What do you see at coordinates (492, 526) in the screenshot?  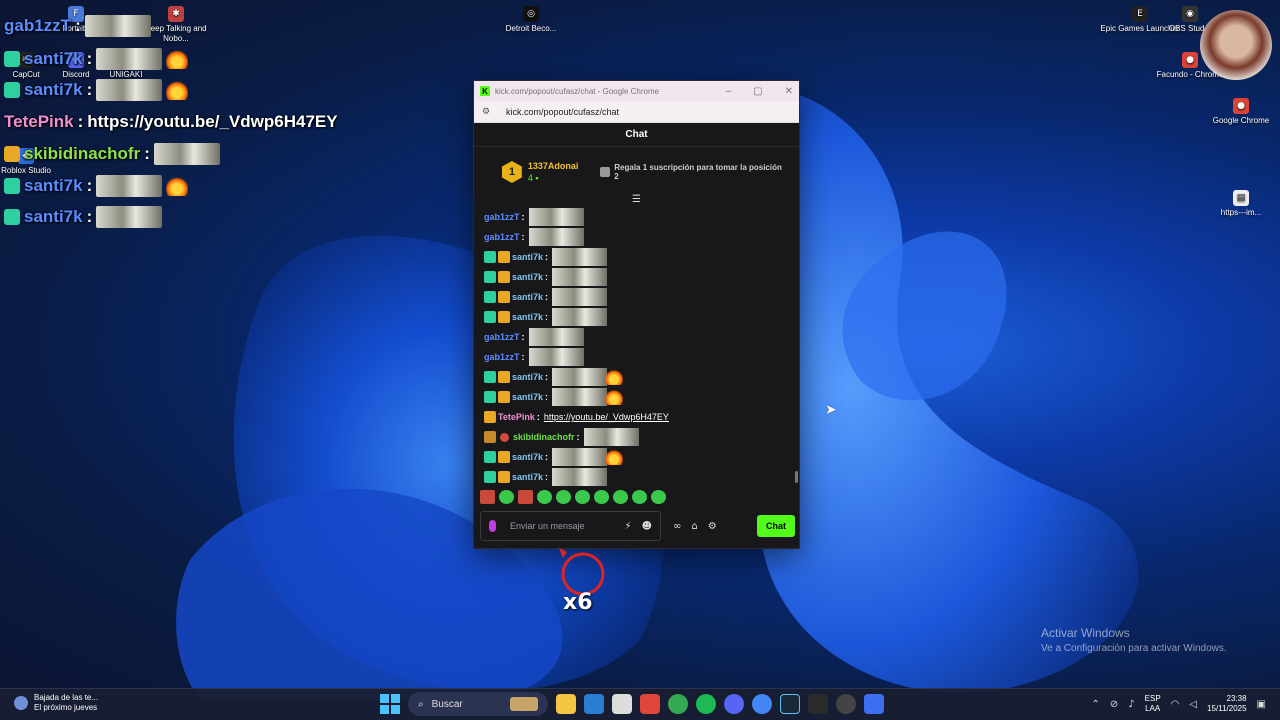 I see `microphone-icon` at bounding box center [492, 526].